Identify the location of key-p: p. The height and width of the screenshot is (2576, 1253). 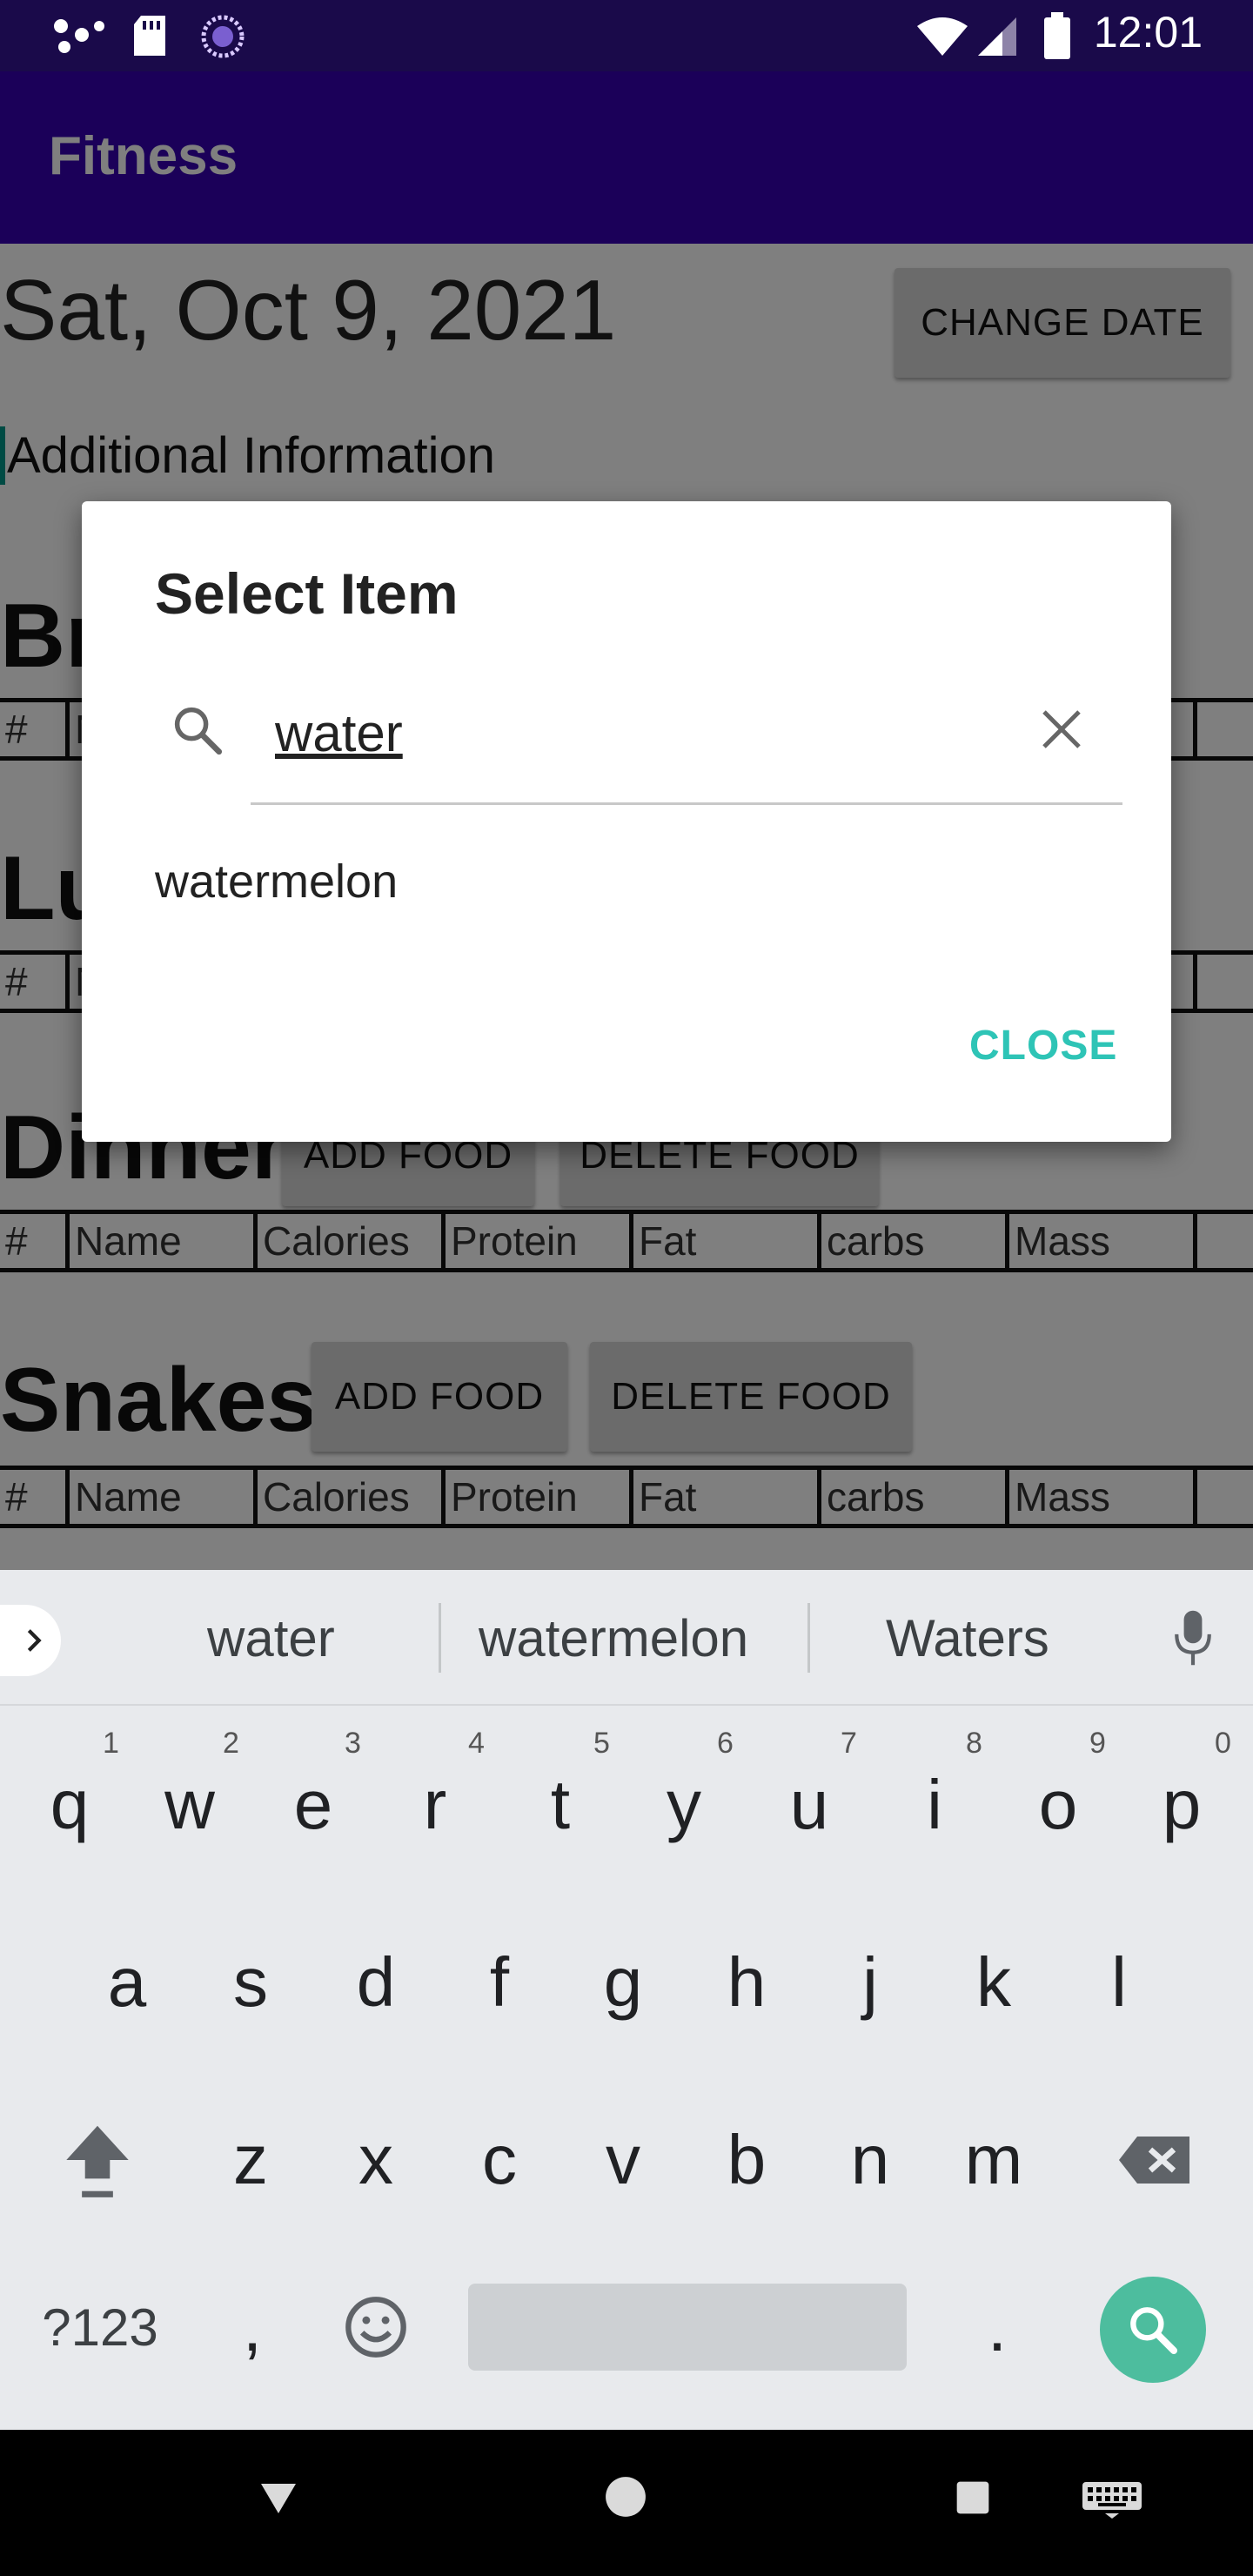
(1181, 1805).